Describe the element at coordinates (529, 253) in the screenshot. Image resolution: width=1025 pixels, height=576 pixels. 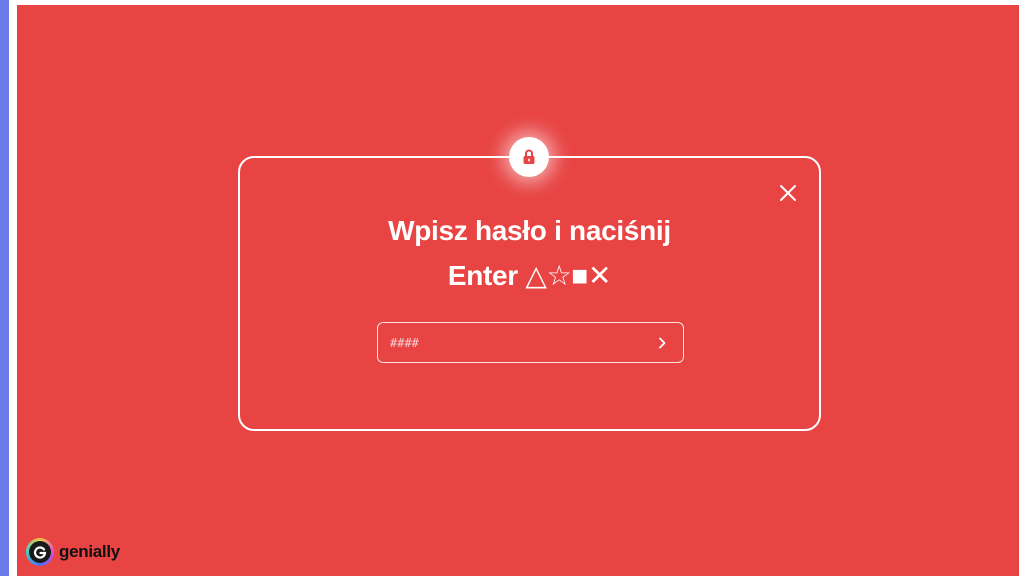
I see `dialog-title: Wpisz hasło i naciśnij Enter △☆■✕` at that location.